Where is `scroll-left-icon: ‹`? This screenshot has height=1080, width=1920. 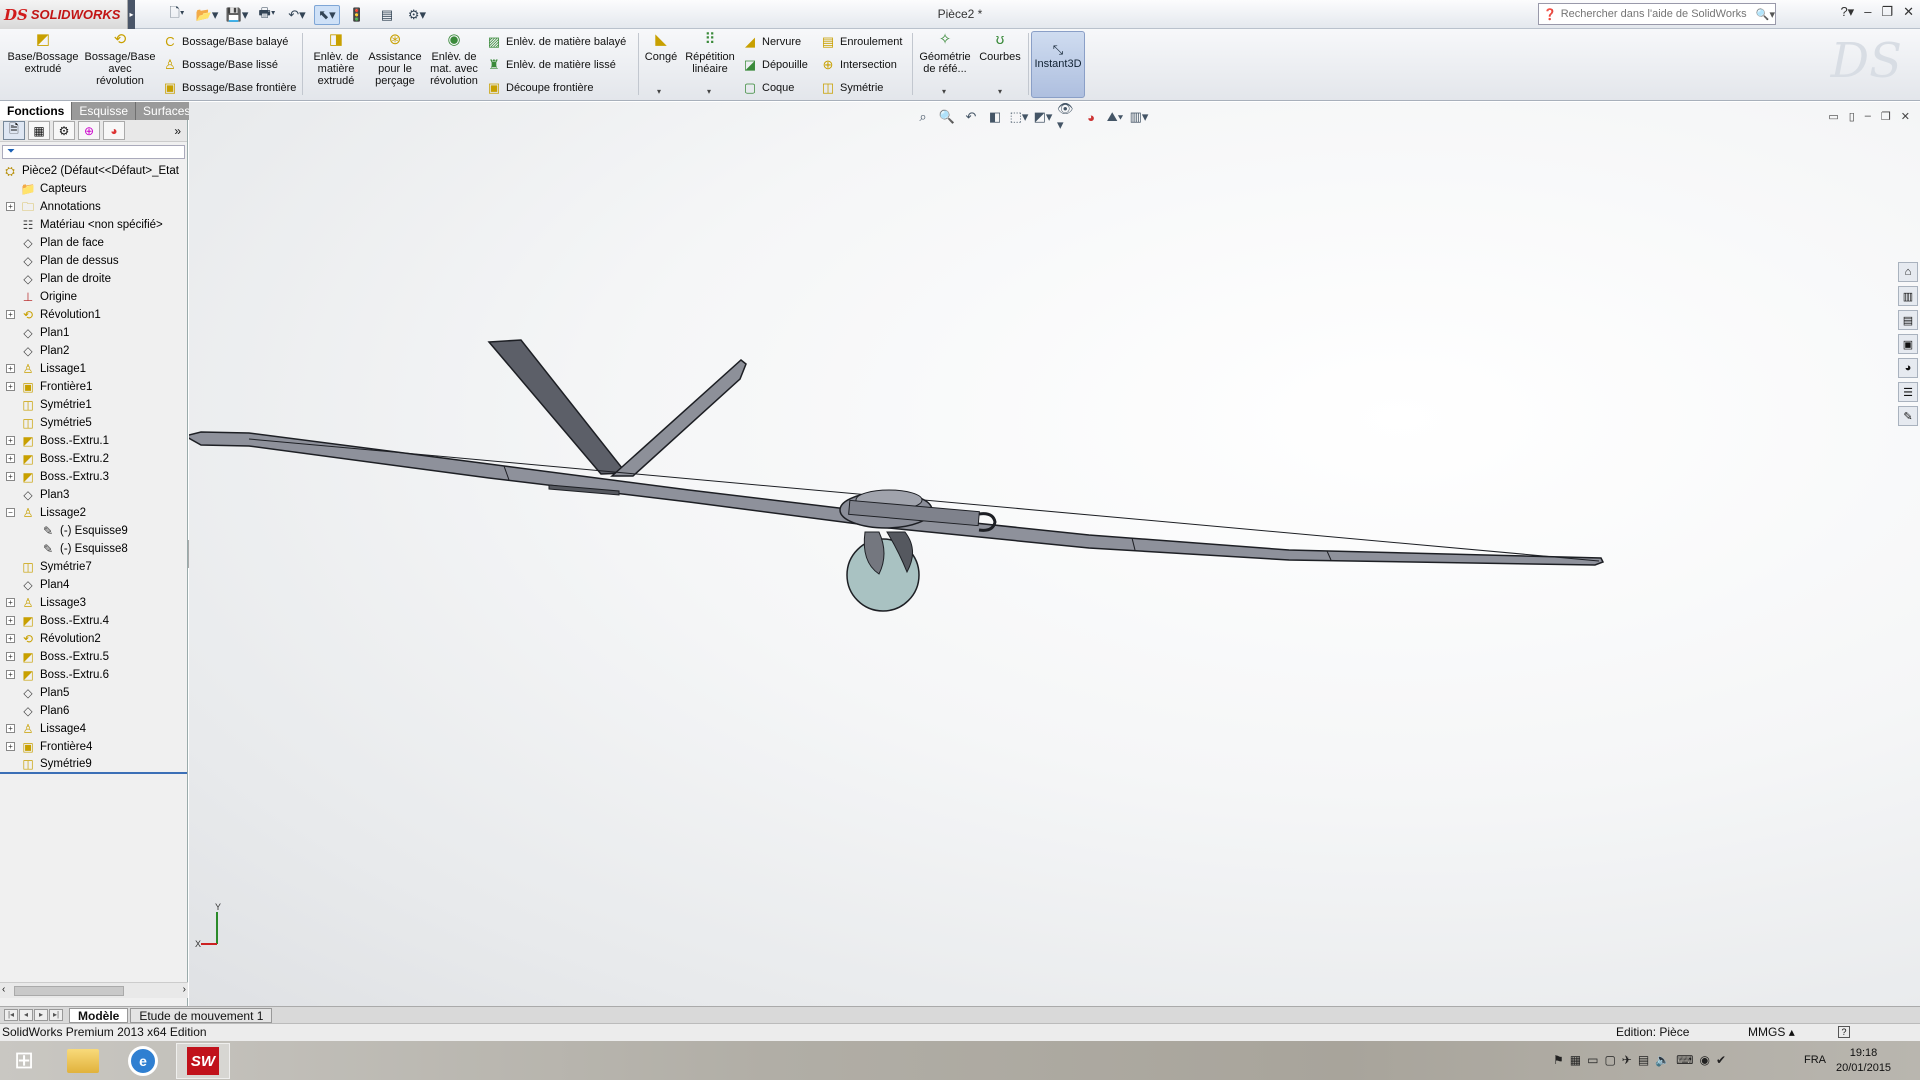
scroll-left-icon: ‹ is located at coordinates (3, 989).